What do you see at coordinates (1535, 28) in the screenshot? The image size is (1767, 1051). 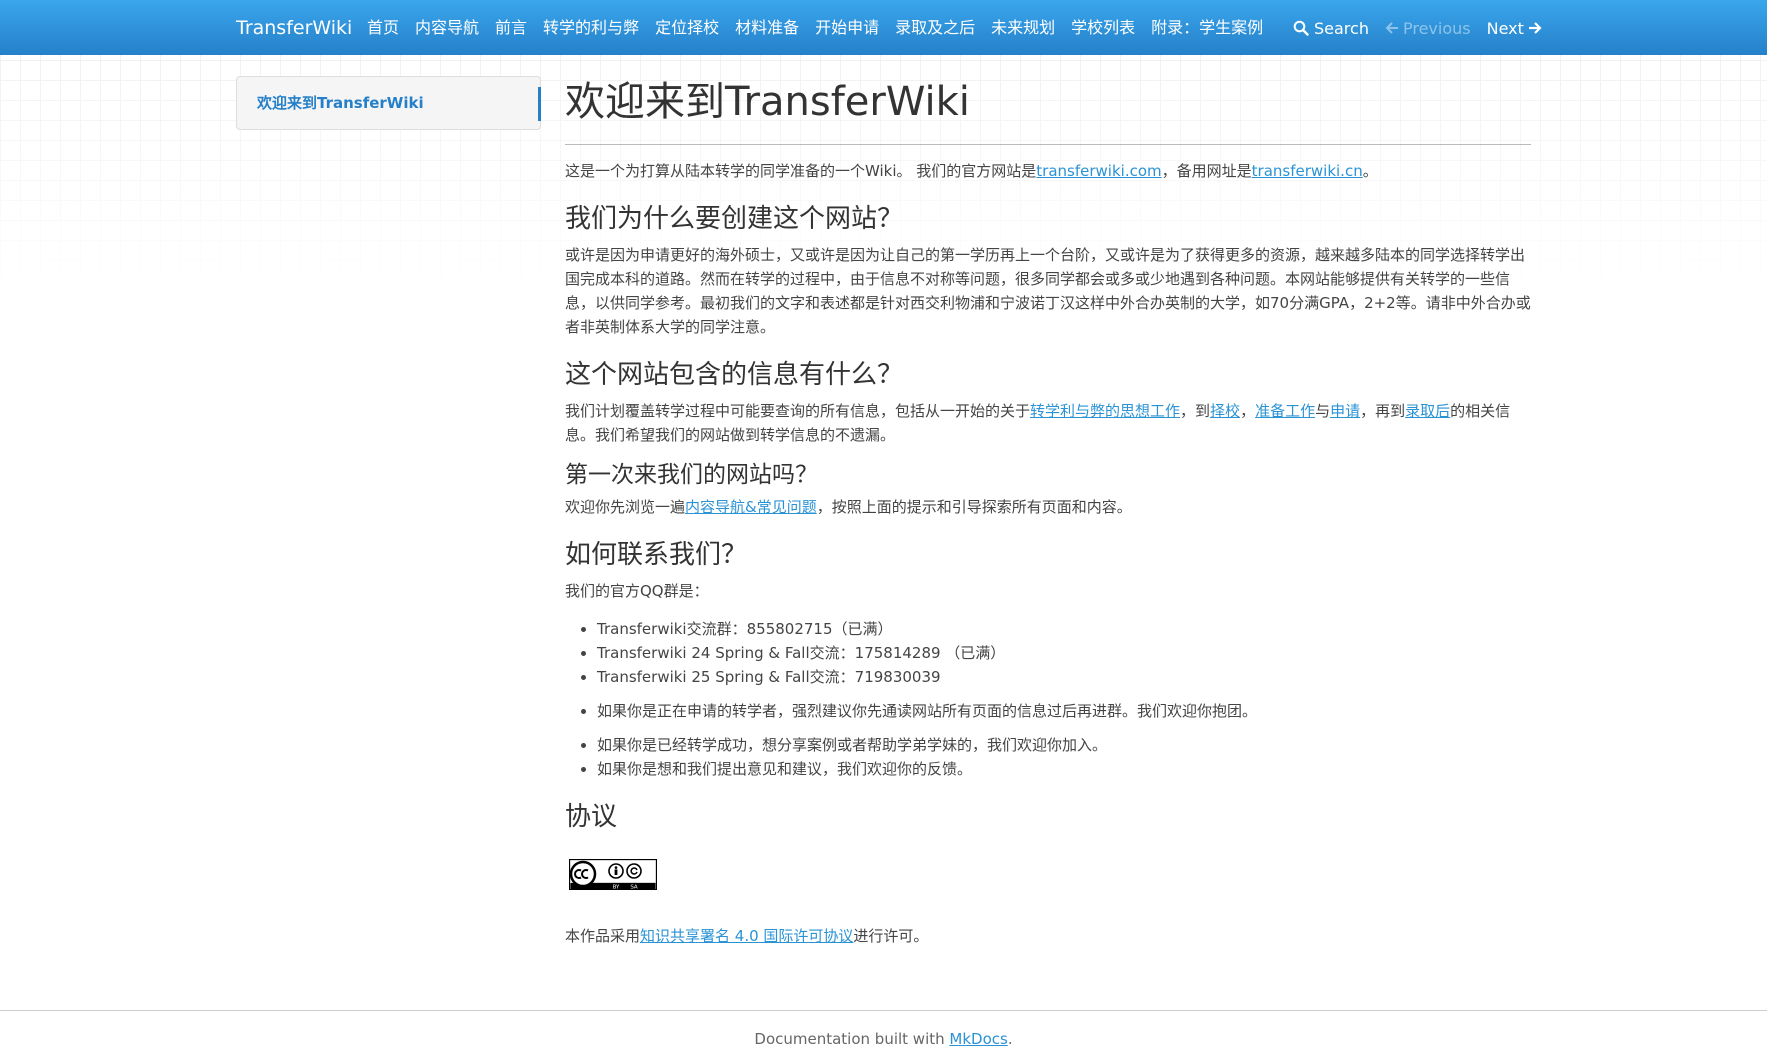 I see `arrow-right-icon` at bounding box center [1535, 28].